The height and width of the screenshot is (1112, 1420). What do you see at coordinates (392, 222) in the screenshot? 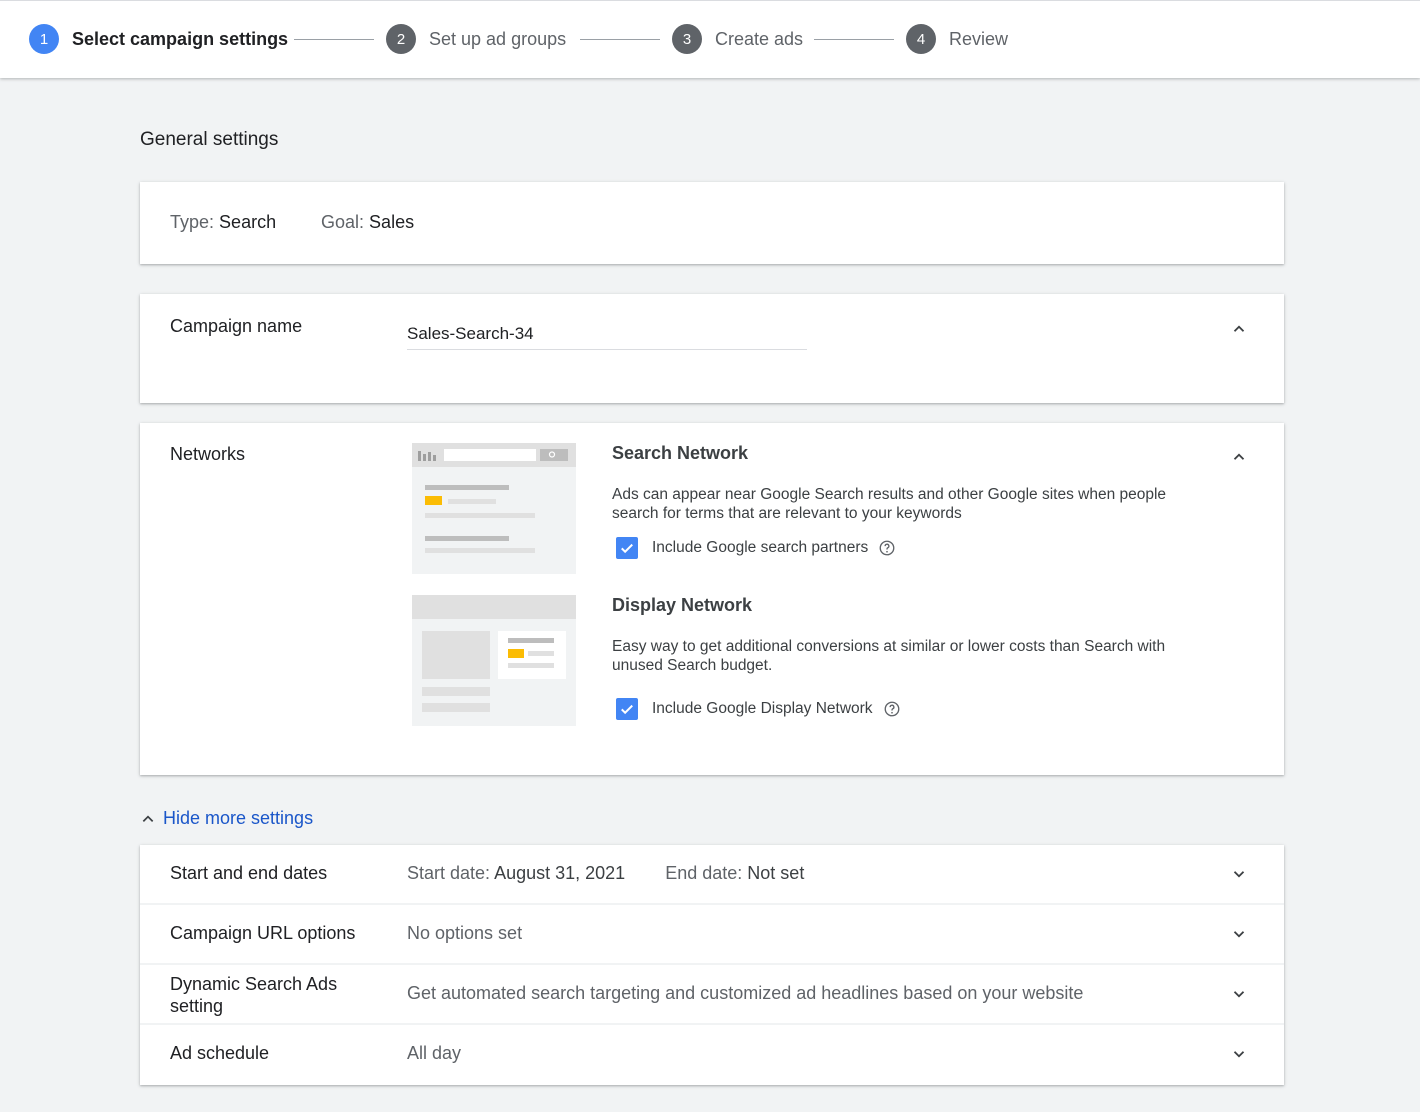
I see `goal-value: Sales` at bounding box center [392, 222].